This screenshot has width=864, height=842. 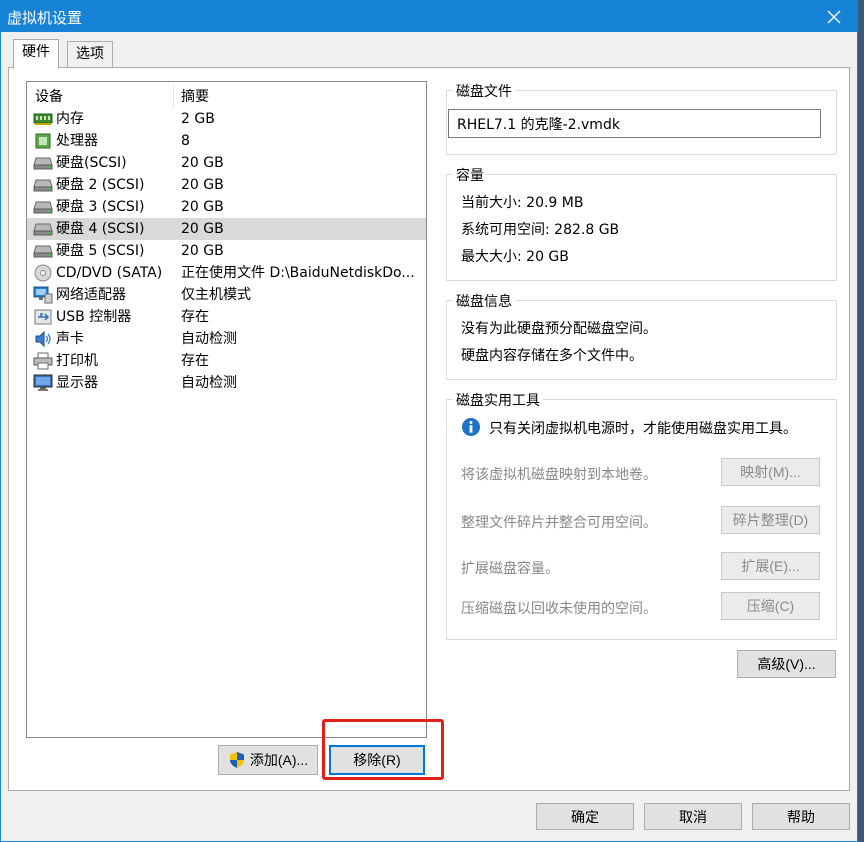 I want to click on device-name: 硬盘(SCSI), so click(x=91, y=163).